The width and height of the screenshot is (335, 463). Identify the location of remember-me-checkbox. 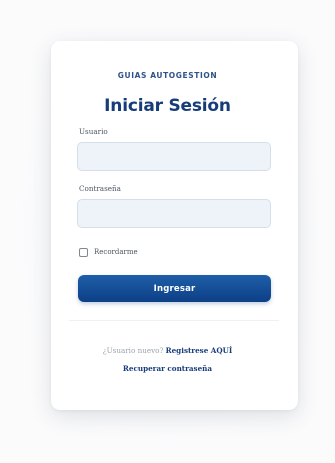
(83, 252).